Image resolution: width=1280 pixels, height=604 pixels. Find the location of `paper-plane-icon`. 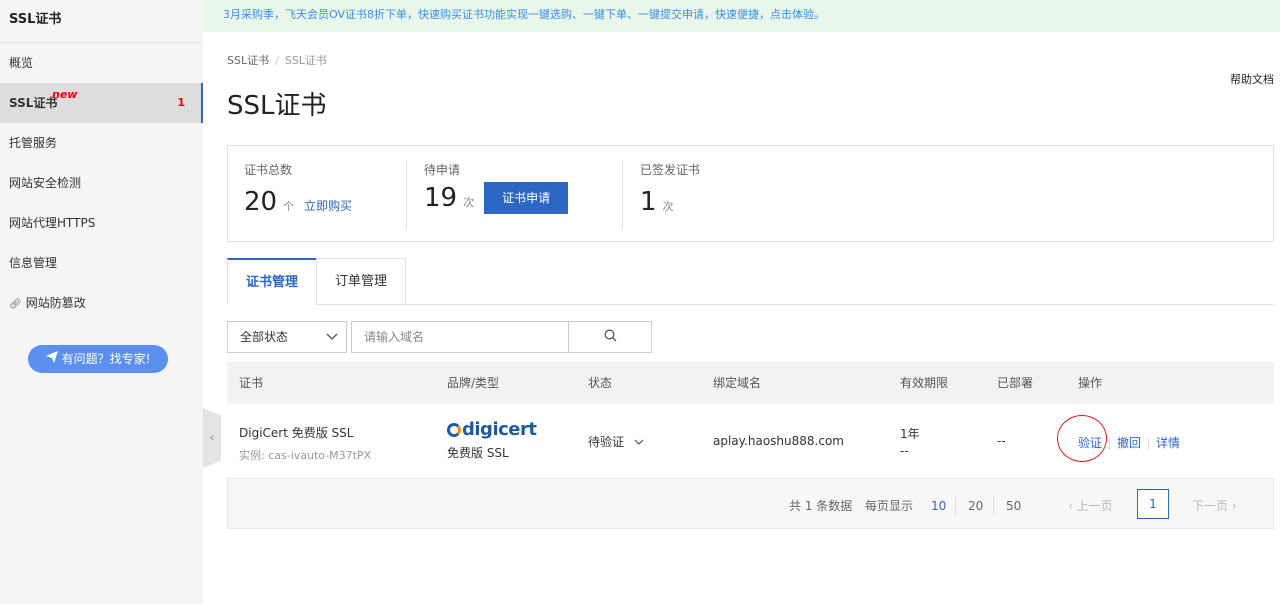

paper-plane-icon is located at coordinates (51, 359).